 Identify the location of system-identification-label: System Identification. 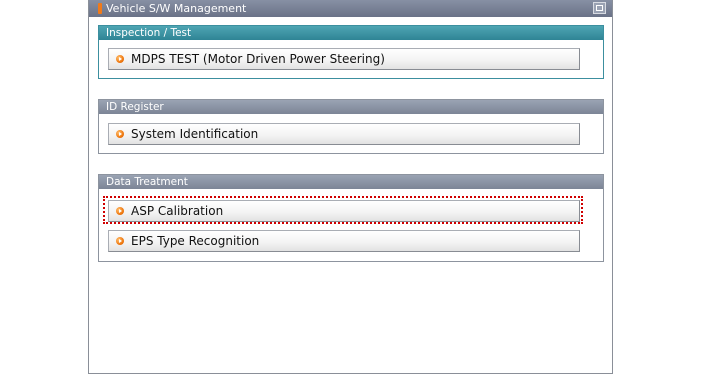
(195, 134).